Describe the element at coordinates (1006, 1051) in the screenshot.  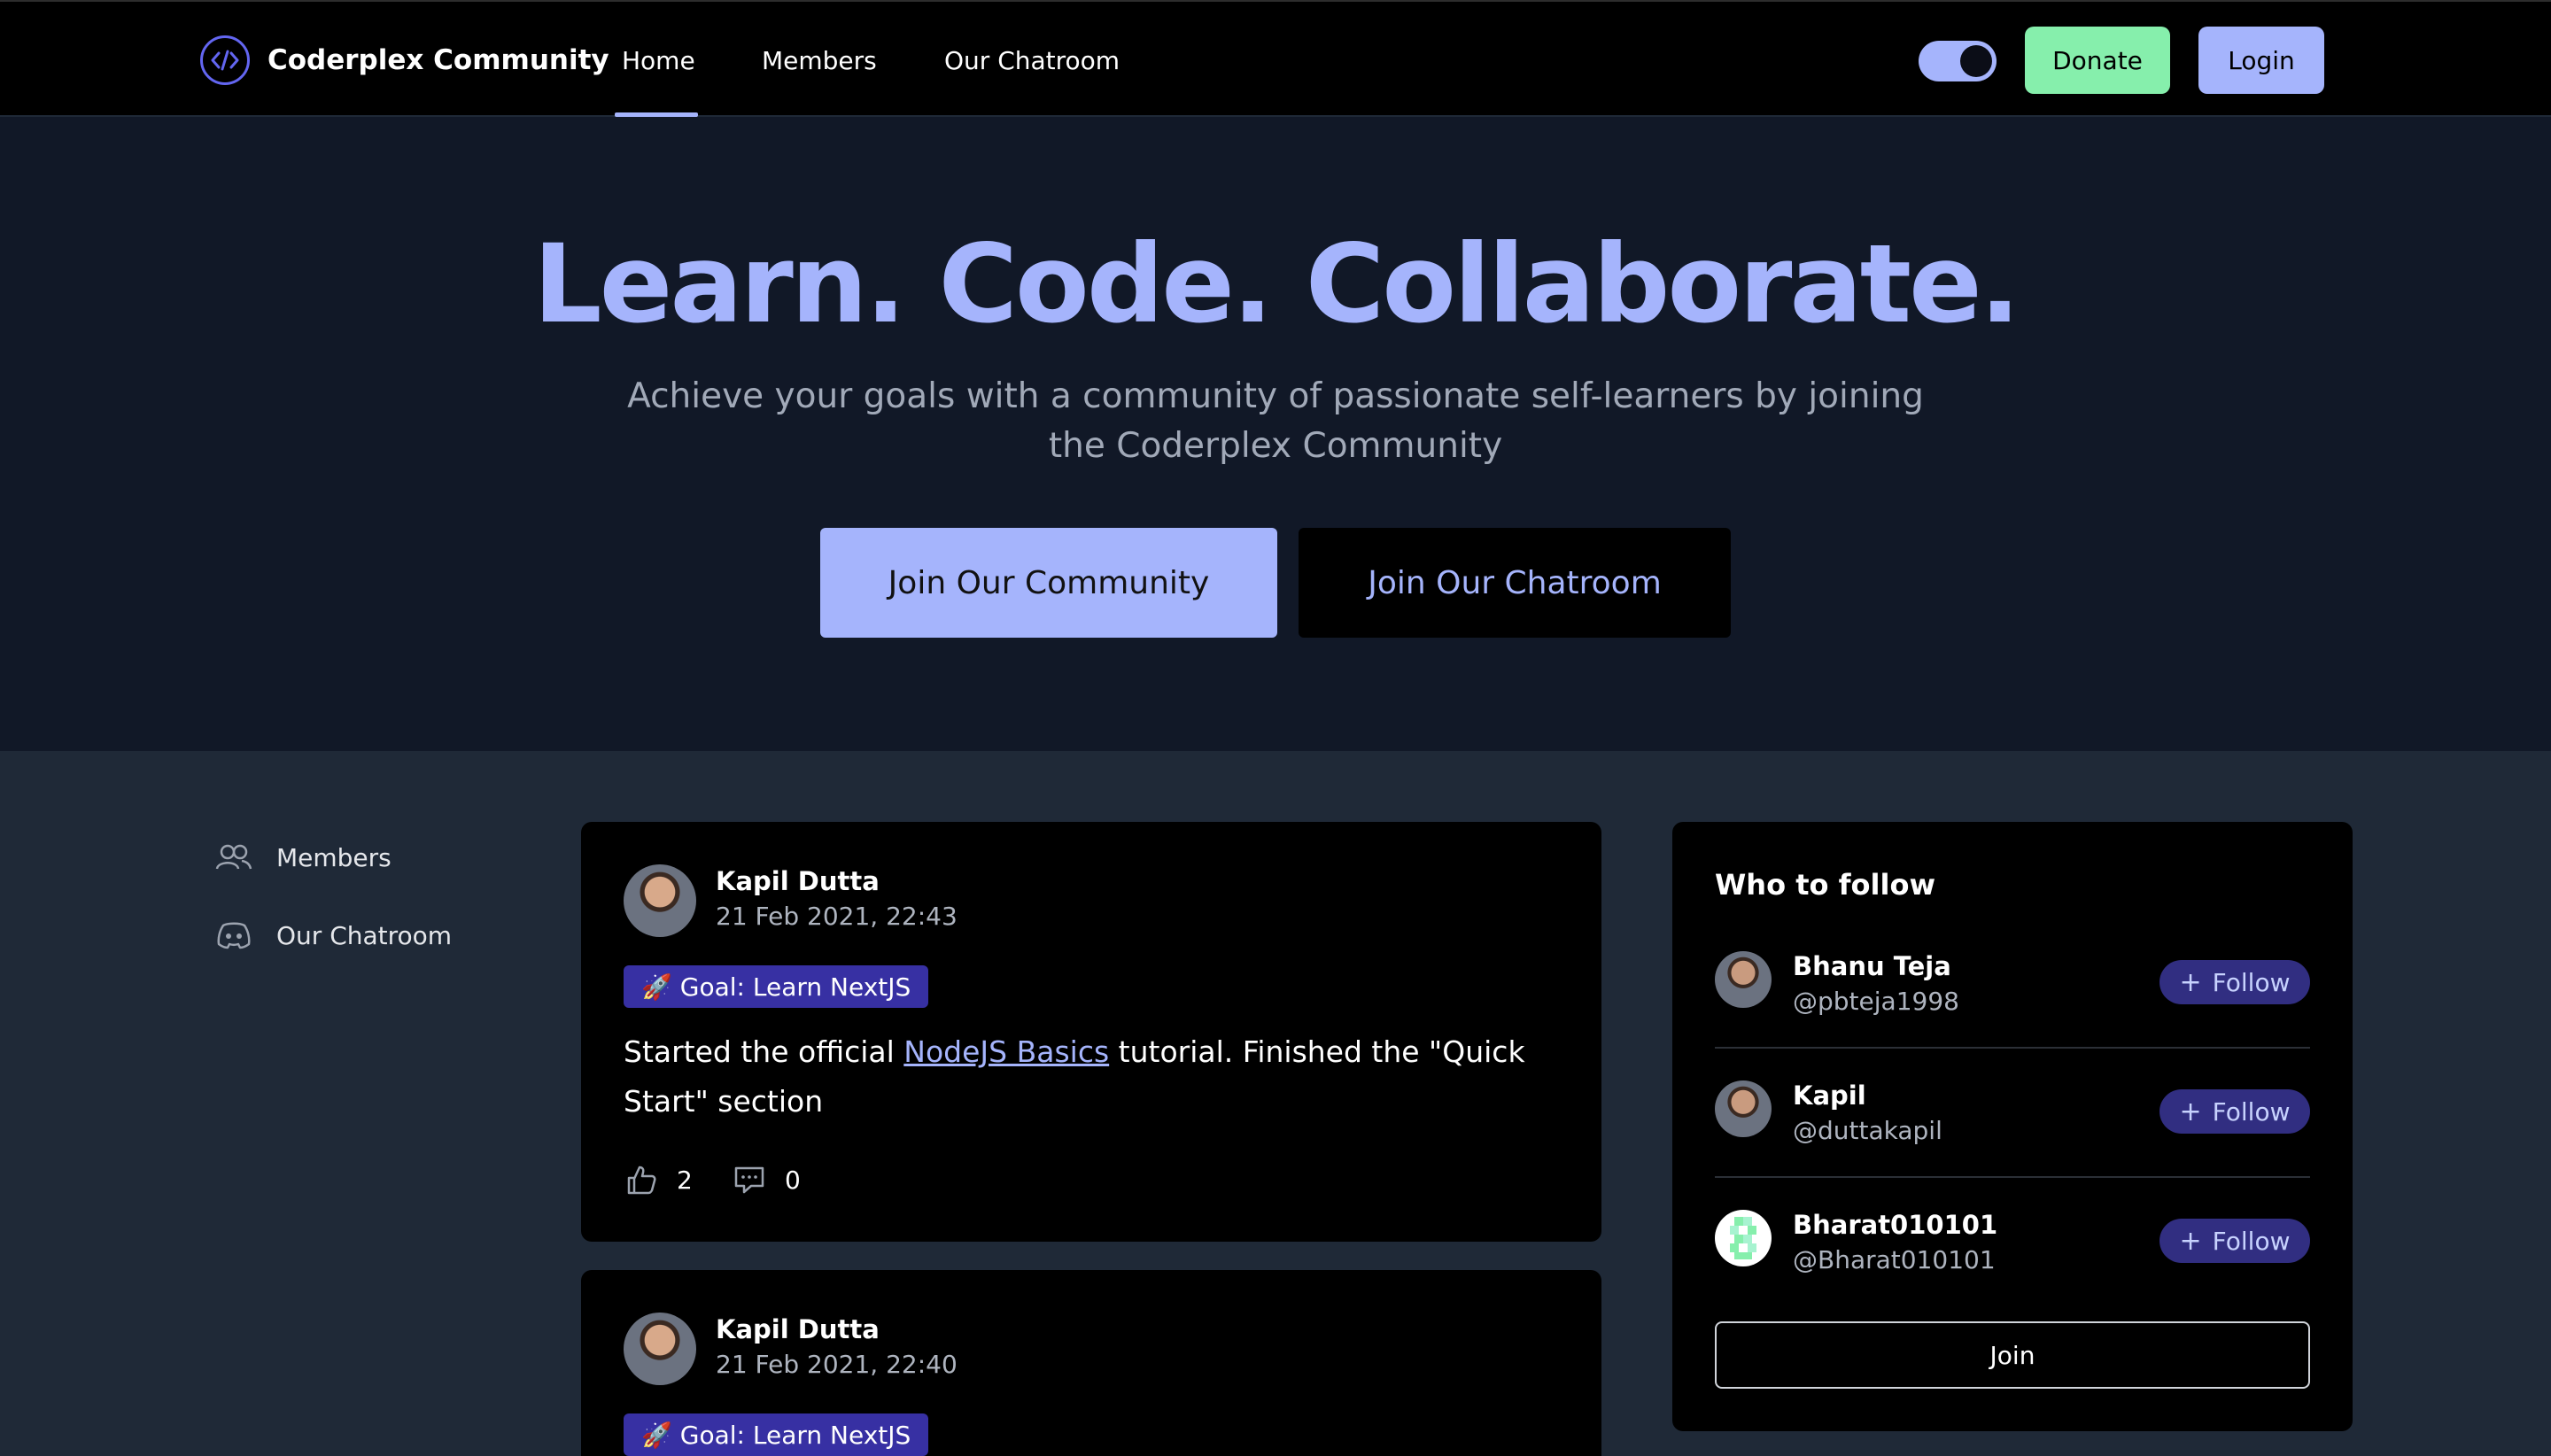
I see `post-link: NodeJS Basics` at that location.